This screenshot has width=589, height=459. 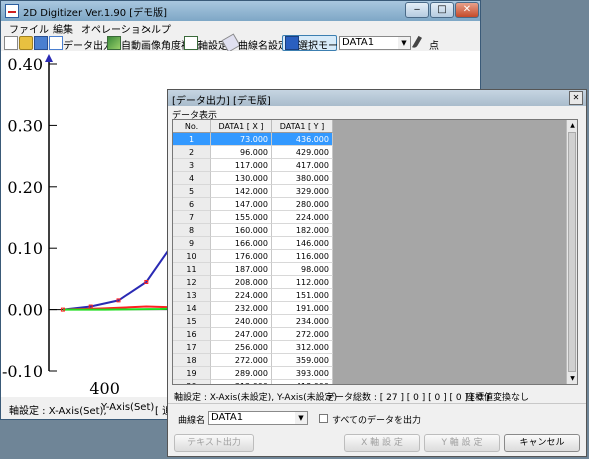 What do you see at coordinates (572, 378) in the screenshot?
I see `scroll-down-icon: ▼` at bounding box center [572, 378].